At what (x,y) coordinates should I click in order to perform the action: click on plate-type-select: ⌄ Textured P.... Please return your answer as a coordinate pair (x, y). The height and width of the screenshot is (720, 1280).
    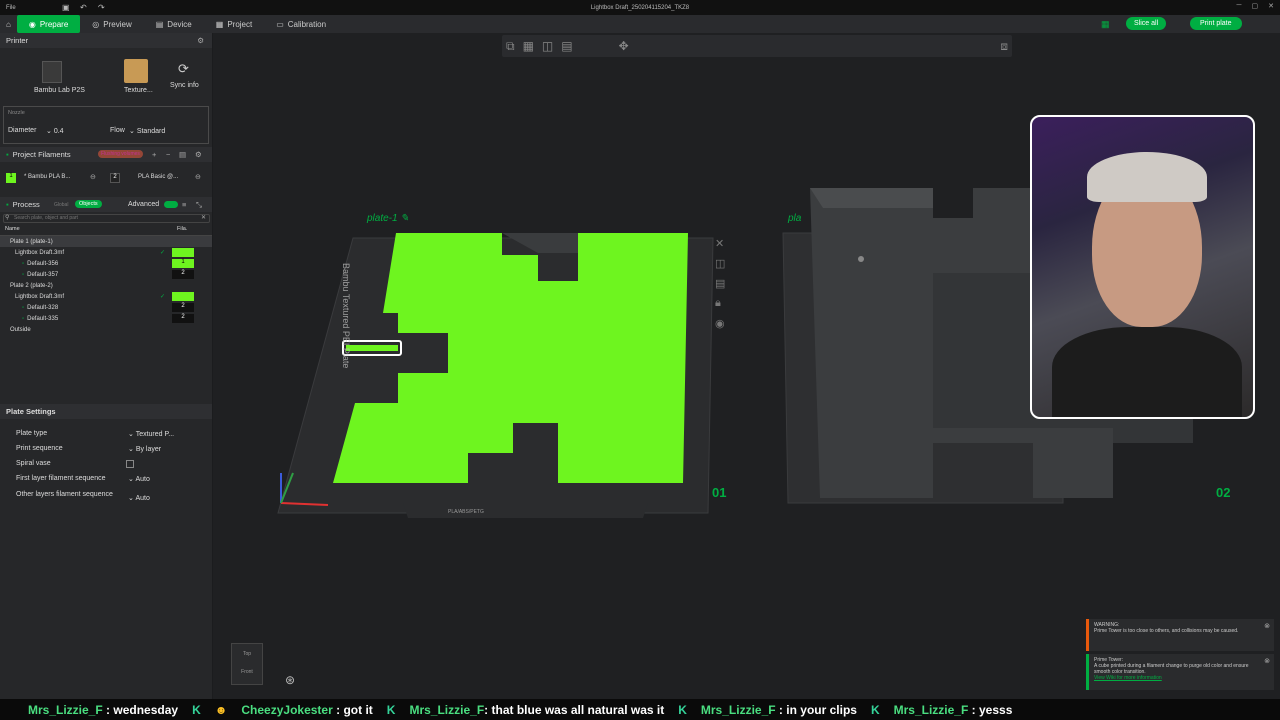
    Looking at the image, I should click on (151, 434).